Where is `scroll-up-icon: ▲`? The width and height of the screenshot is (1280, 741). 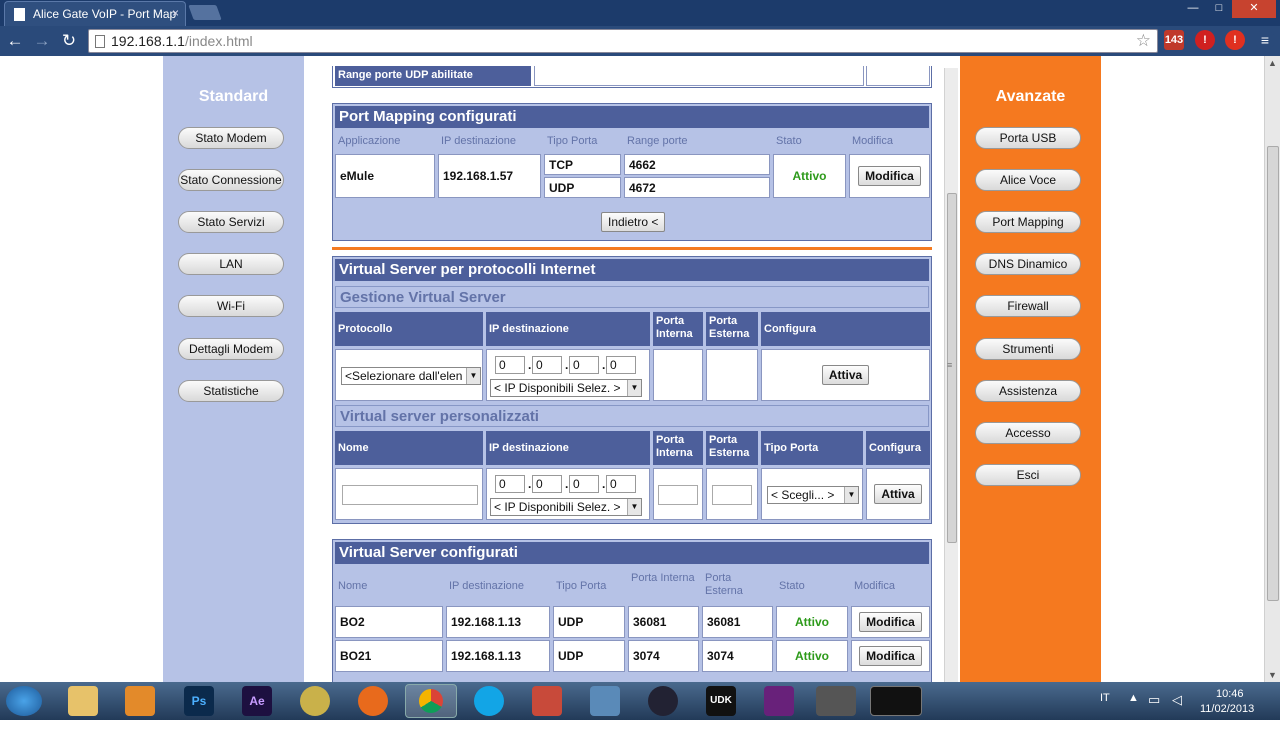
scroll-up-icon: ▲ is located at coordinates (1272, 63).